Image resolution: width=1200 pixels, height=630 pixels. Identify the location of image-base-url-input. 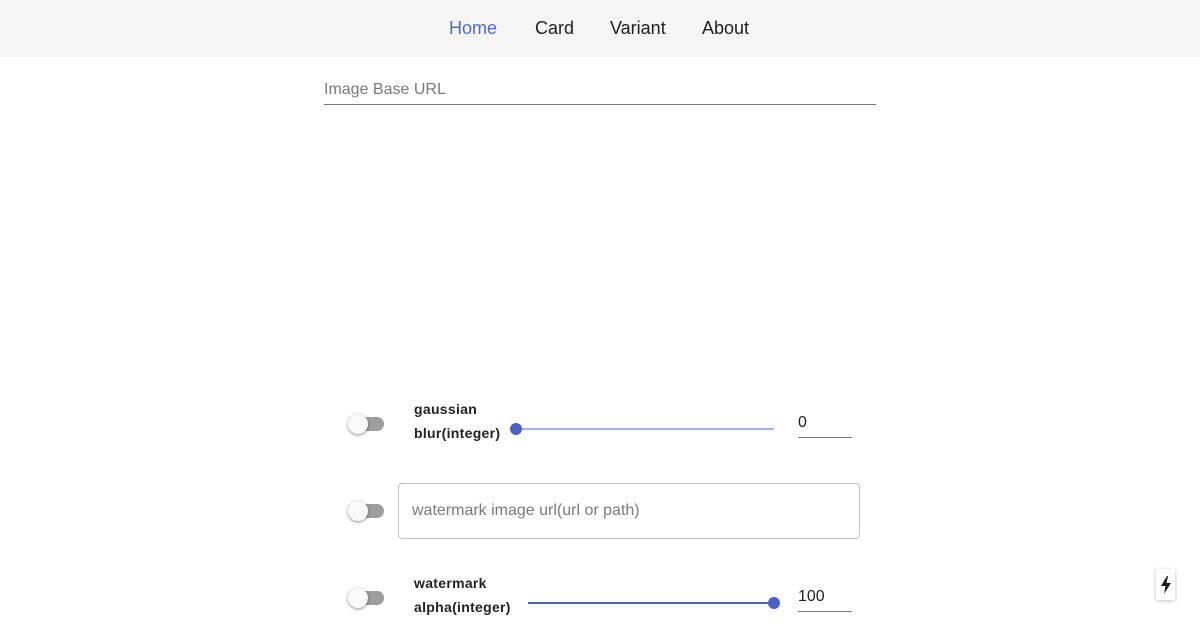
(600, 89).